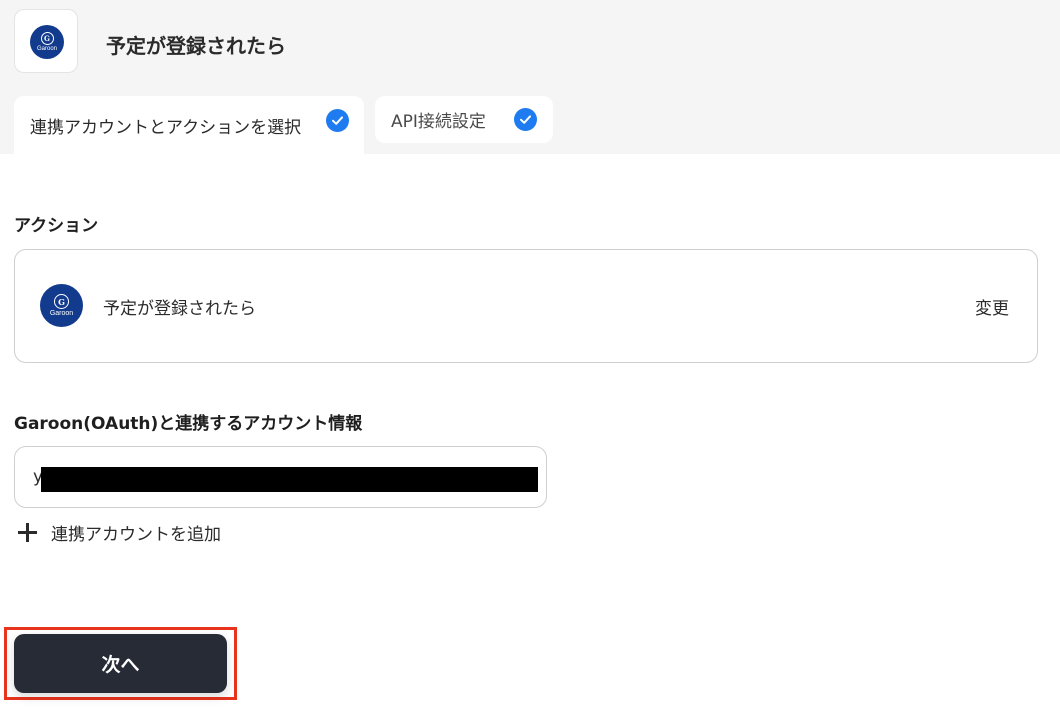 This screenshot has width=1060, height=710. I want to click on tab-account-and-action: 連携アカウントとアクションを選択, so click(189, 125).